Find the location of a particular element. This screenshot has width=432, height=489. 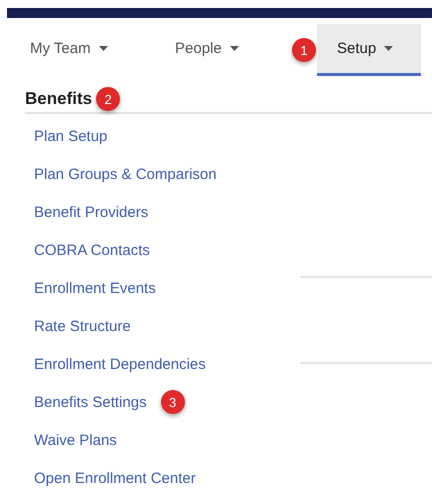

nav-tab: My Team is located at coordinates (102, 50).